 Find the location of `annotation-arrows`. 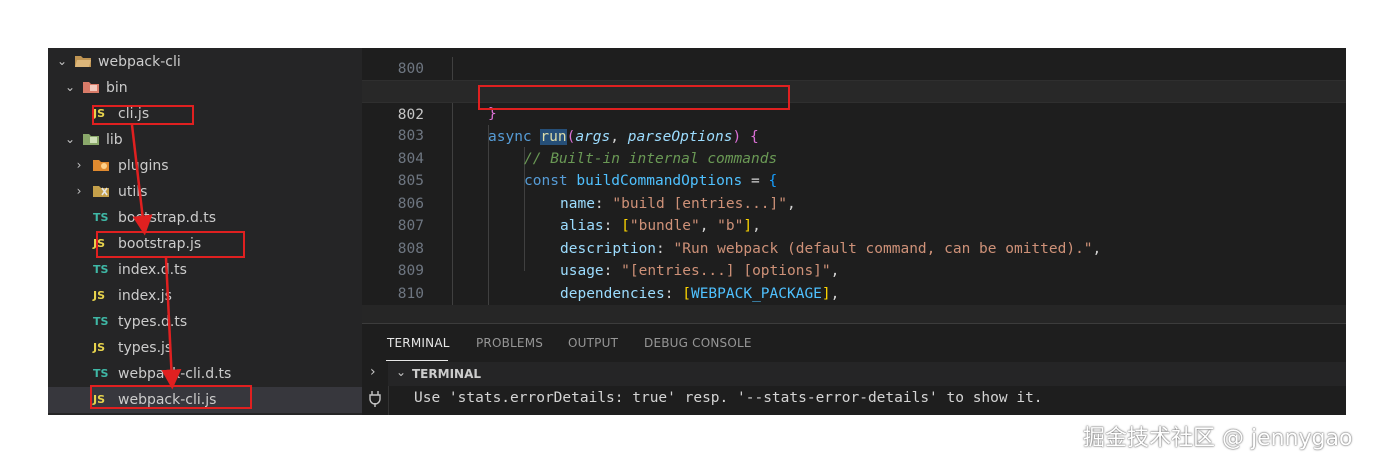

annotation-arrows is located at coordinates (156, 257).